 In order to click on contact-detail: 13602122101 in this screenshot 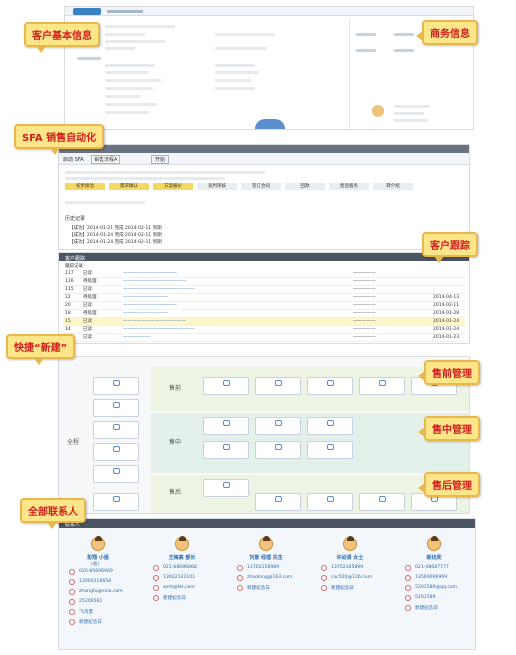, I will do `click(179, 577)`.